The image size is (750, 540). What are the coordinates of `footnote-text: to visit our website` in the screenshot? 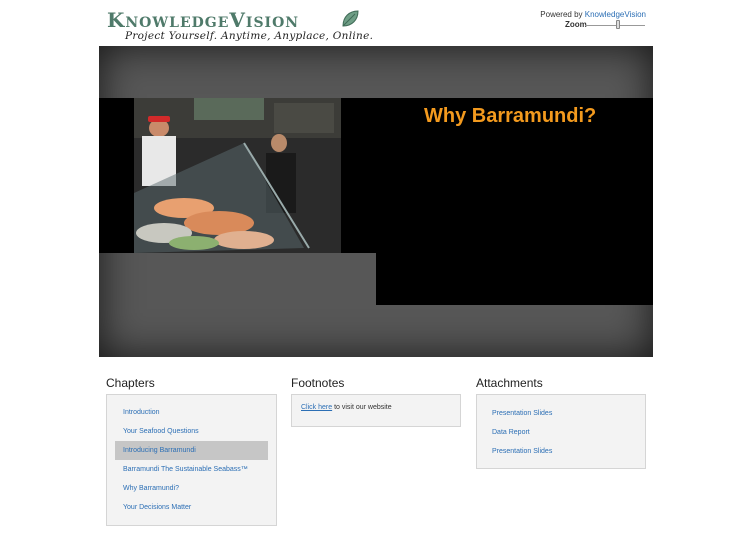 It's located at (362, 407).